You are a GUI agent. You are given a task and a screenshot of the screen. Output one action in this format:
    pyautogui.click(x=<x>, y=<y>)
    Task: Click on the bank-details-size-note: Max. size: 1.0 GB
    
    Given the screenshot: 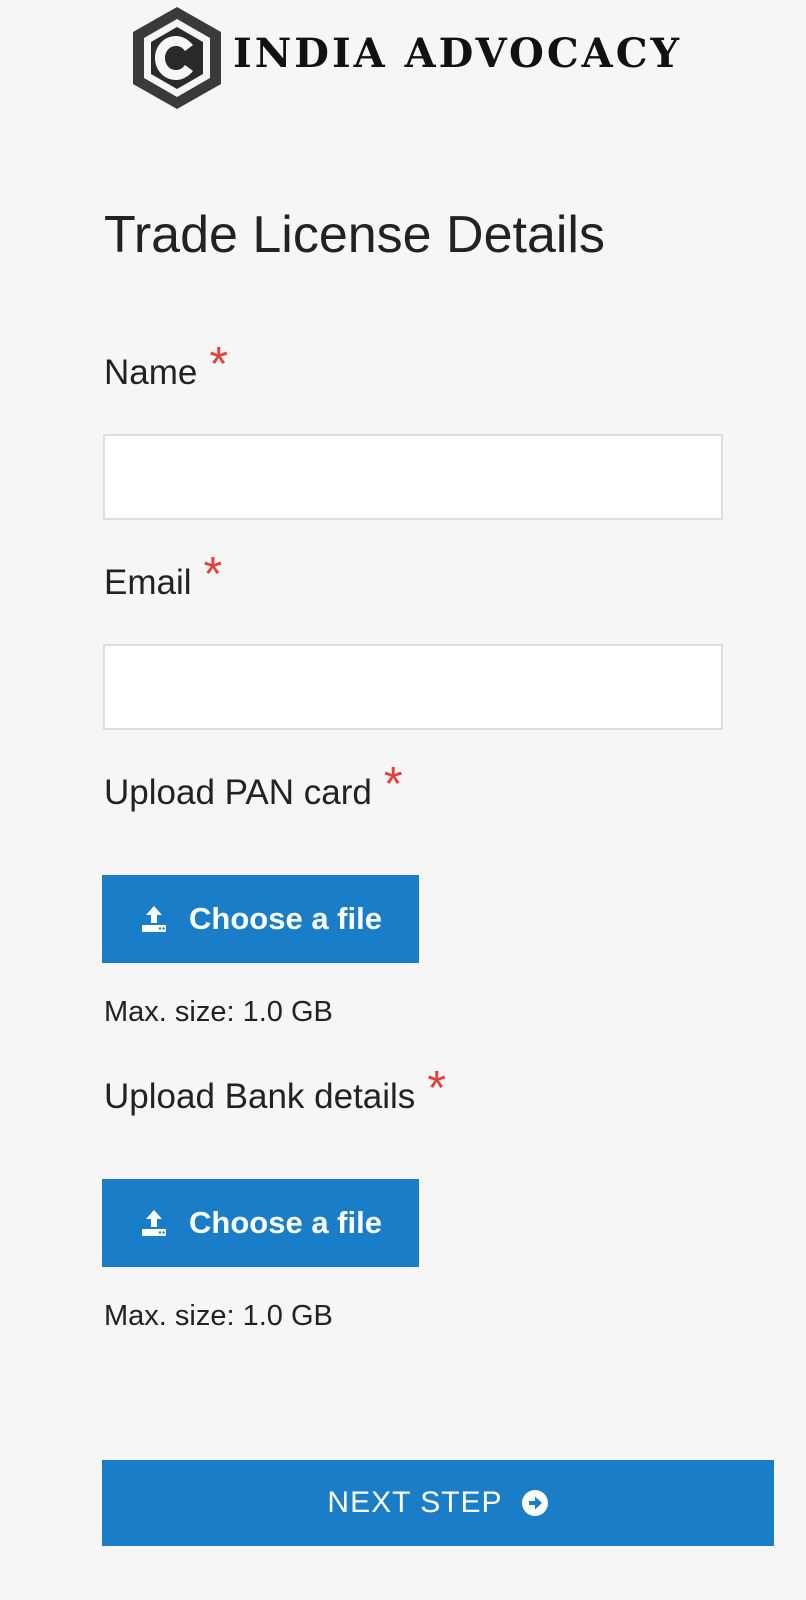 What is the action you would take?
    pyautogui.click(x=218, y=1316)
    